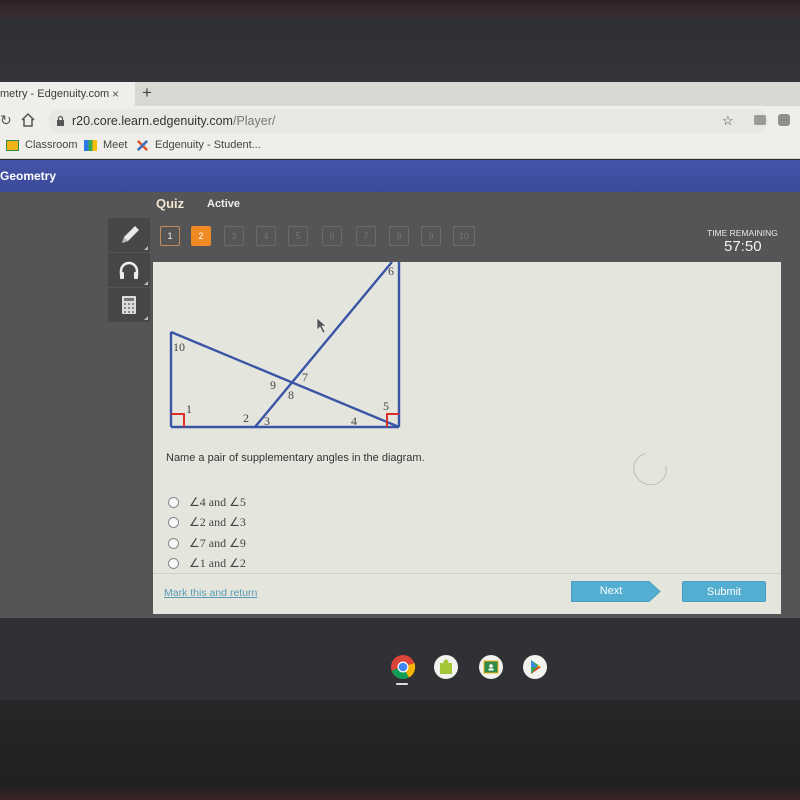 The image size is (800, 800). What do you see at coordinates (28, 120) in the screenshot?
I see `home-icon` at bounding box center [28, 120].